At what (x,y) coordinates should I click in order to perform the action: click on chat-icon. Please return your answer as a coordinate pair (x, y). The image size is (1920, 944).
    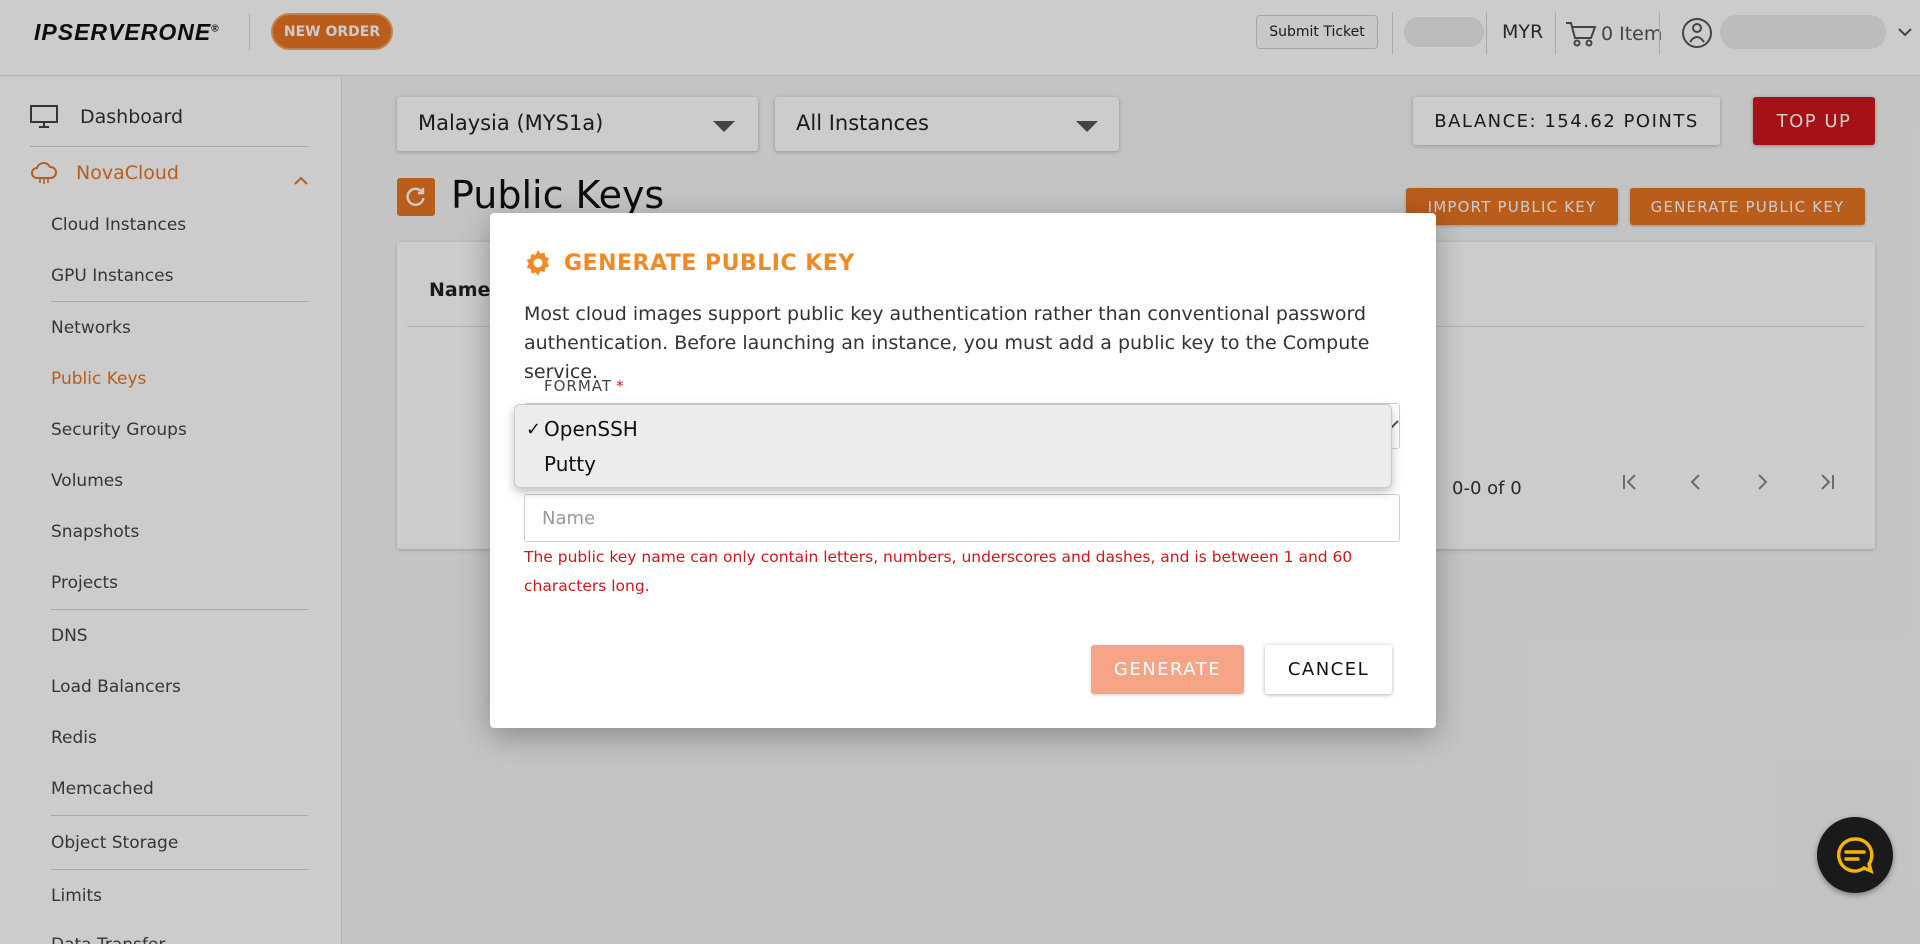
    Looking at the image, I should click on (1855, 856).